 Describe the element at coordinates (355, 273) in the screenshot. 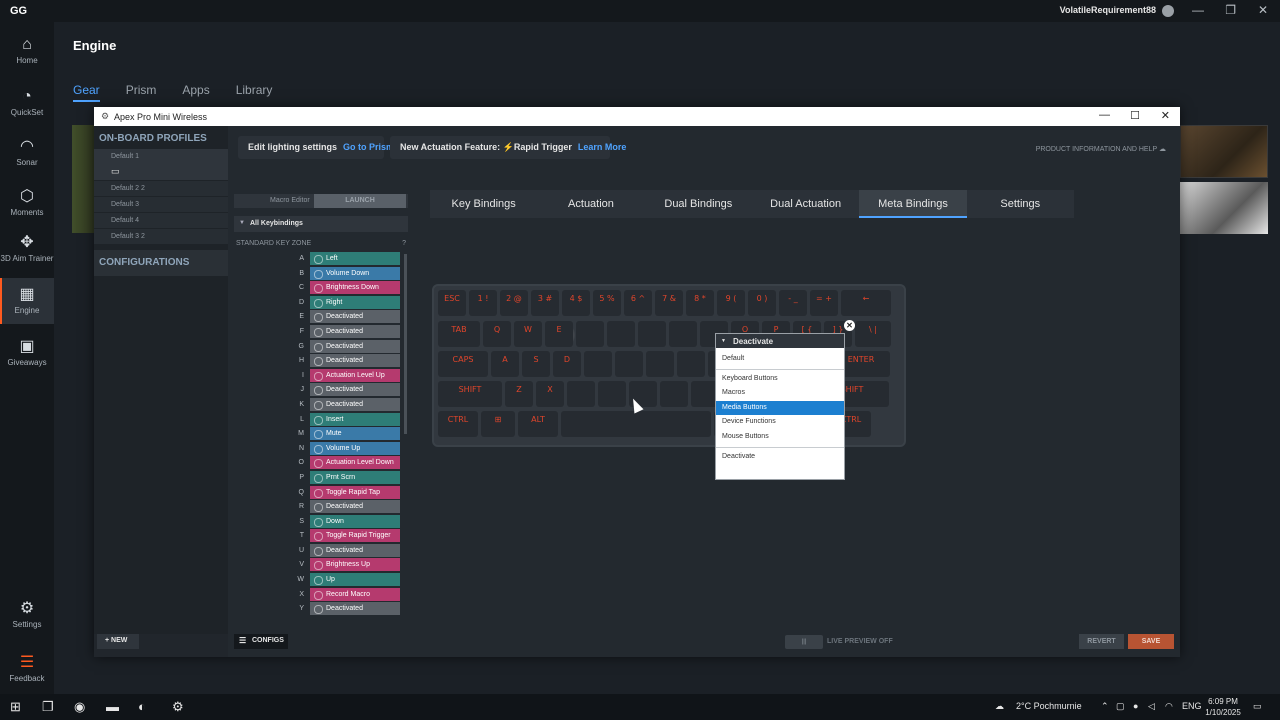

I see `binding-value: Volume Down` at that location.